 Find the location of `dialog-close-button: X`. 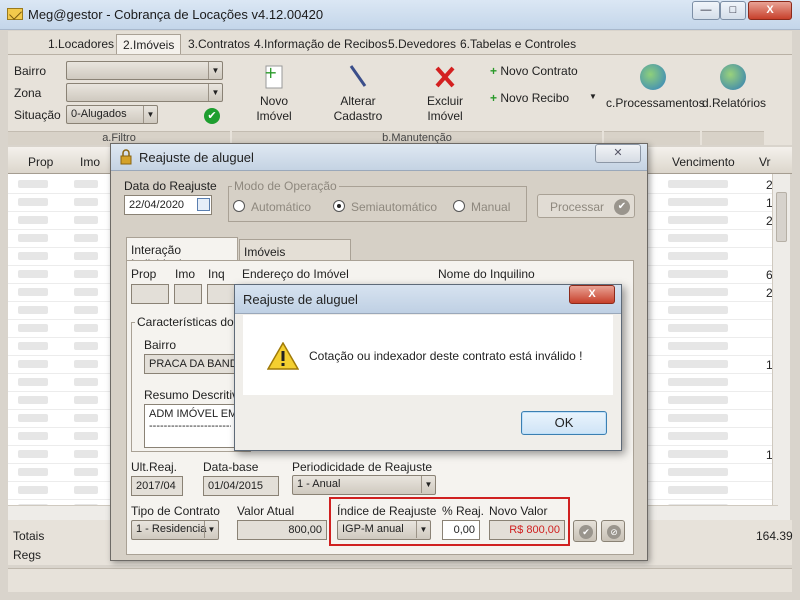

dialog-close-button: X is located at coordinates (592, 294).